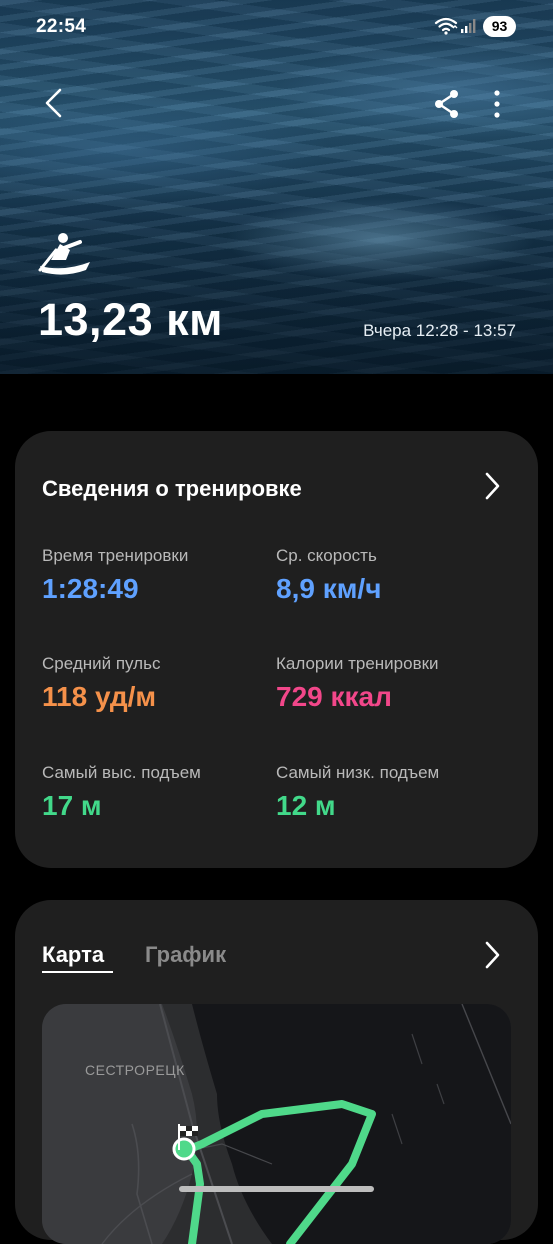 This screenshot has height=1244, width=553. Describe the element at coordinates (61, 26) in the screenshot. I see `status-time: 22:54` at that location.